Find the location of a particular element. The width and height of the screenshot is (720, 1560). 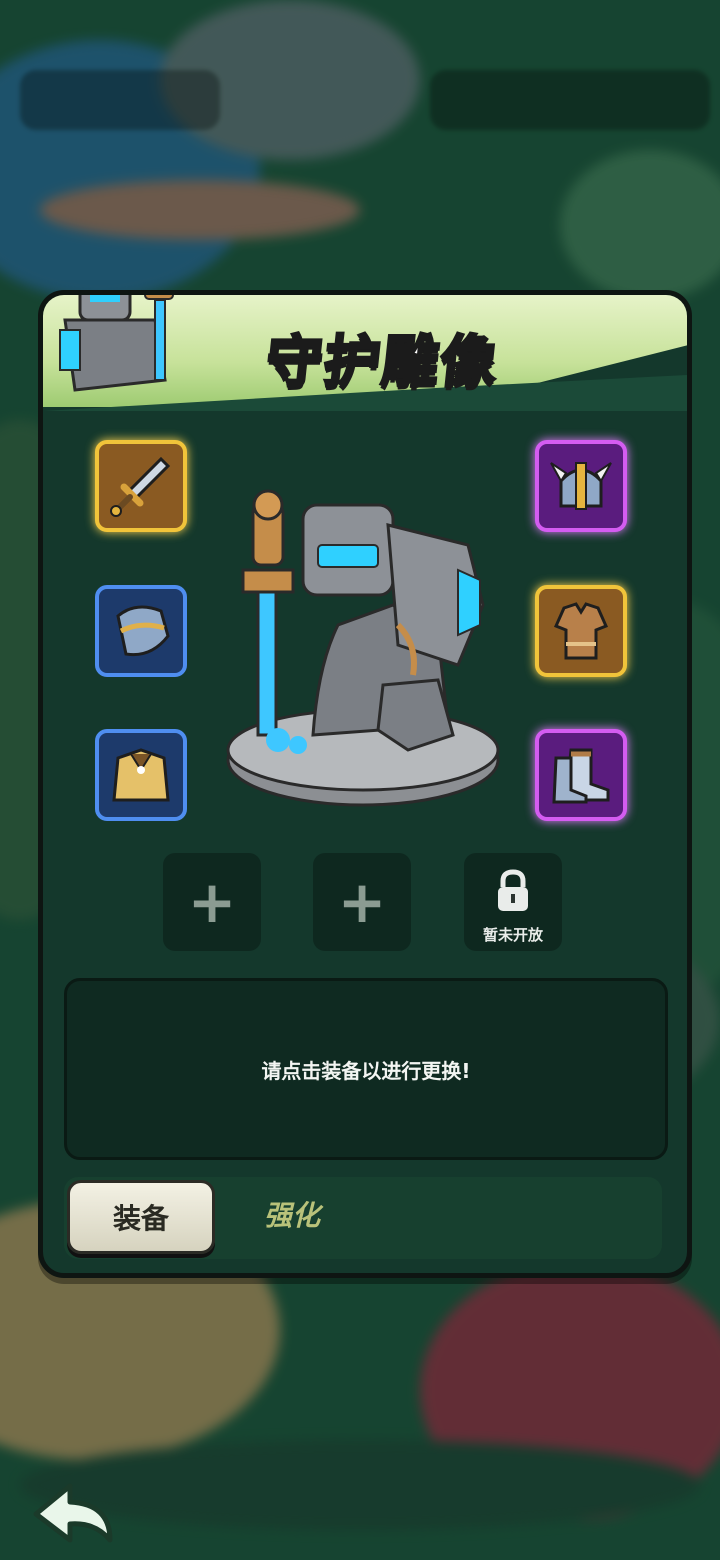

slot-cape is located at coordinates (141, 775).